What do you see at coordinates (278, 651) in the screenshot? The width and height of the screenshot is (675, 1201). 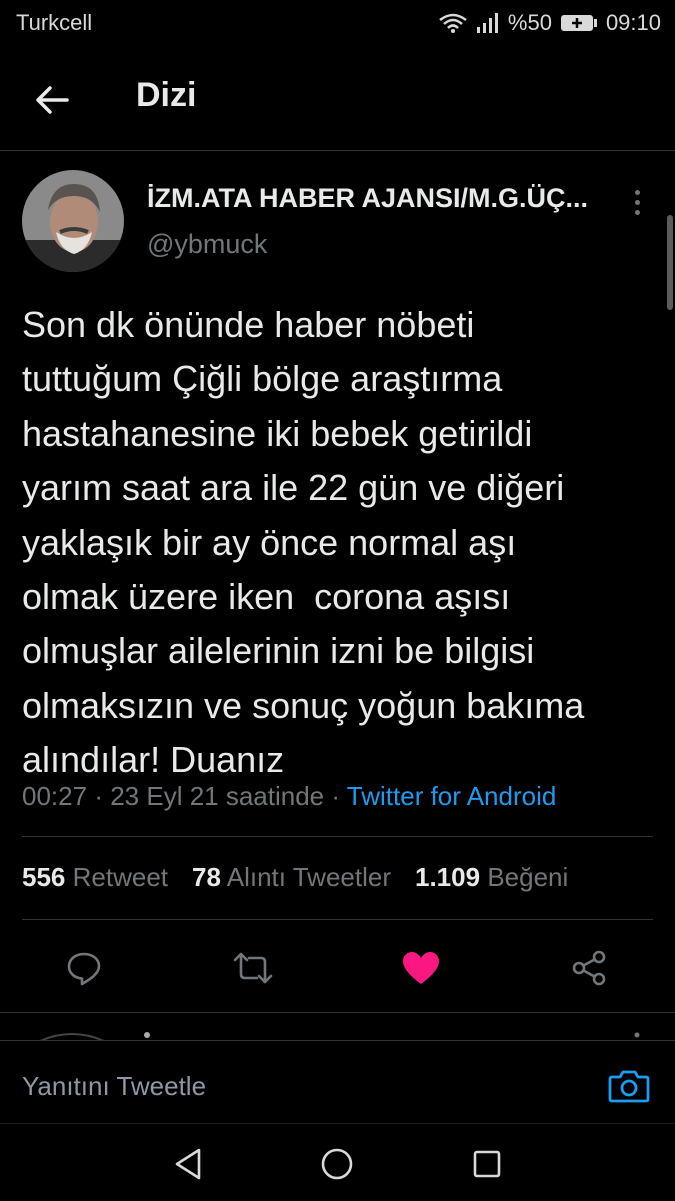 I see `tweet-text-line: olmuşlar ailelerinin izni be bilgisi` at bounding box center [278, 651].